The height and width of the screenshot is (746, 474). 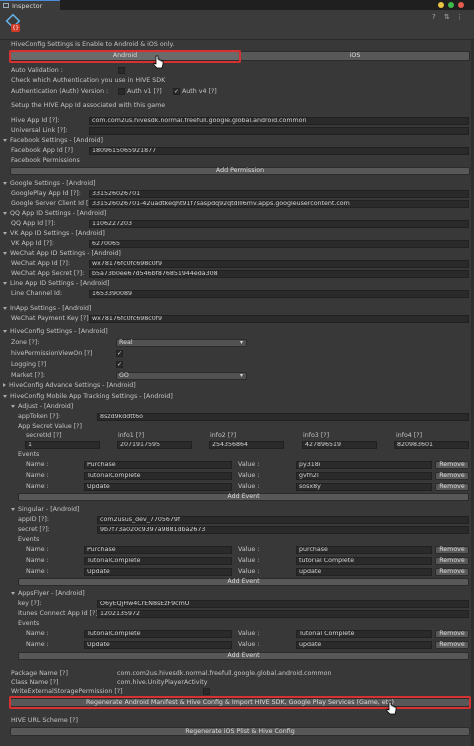 What do you see at coordinates (447, 17) in the screenshot?
I see `preset-icon: ⇅` at bounding box center [447, 17].